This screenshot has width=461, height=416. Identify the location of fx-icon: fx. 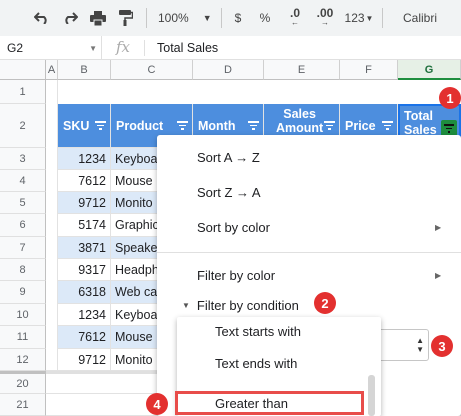
(123, 47).